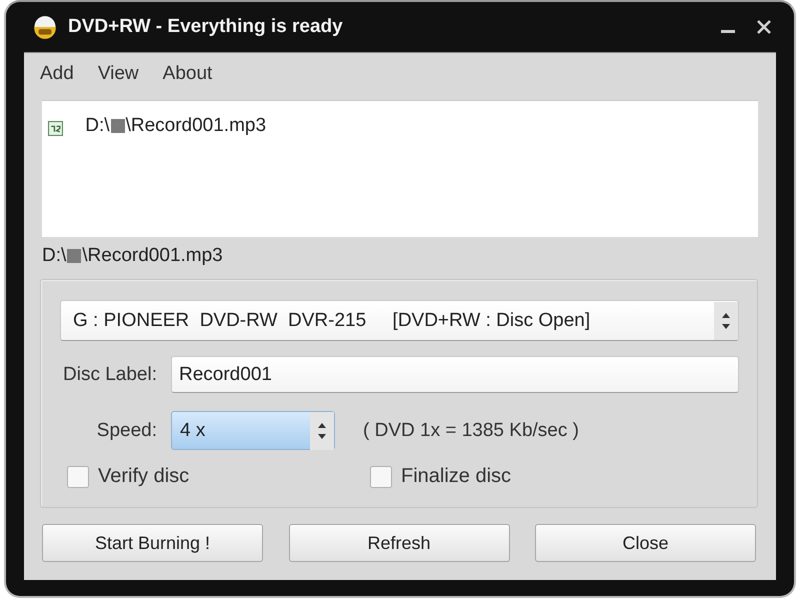  What do you see at coordinates (399, 320) in the screenshot?
I see `drive-dropdown: G : PIONEER DVD-RW DVR-215 [DVD+RW : Disc Open]` at bounding box center [399, 320].